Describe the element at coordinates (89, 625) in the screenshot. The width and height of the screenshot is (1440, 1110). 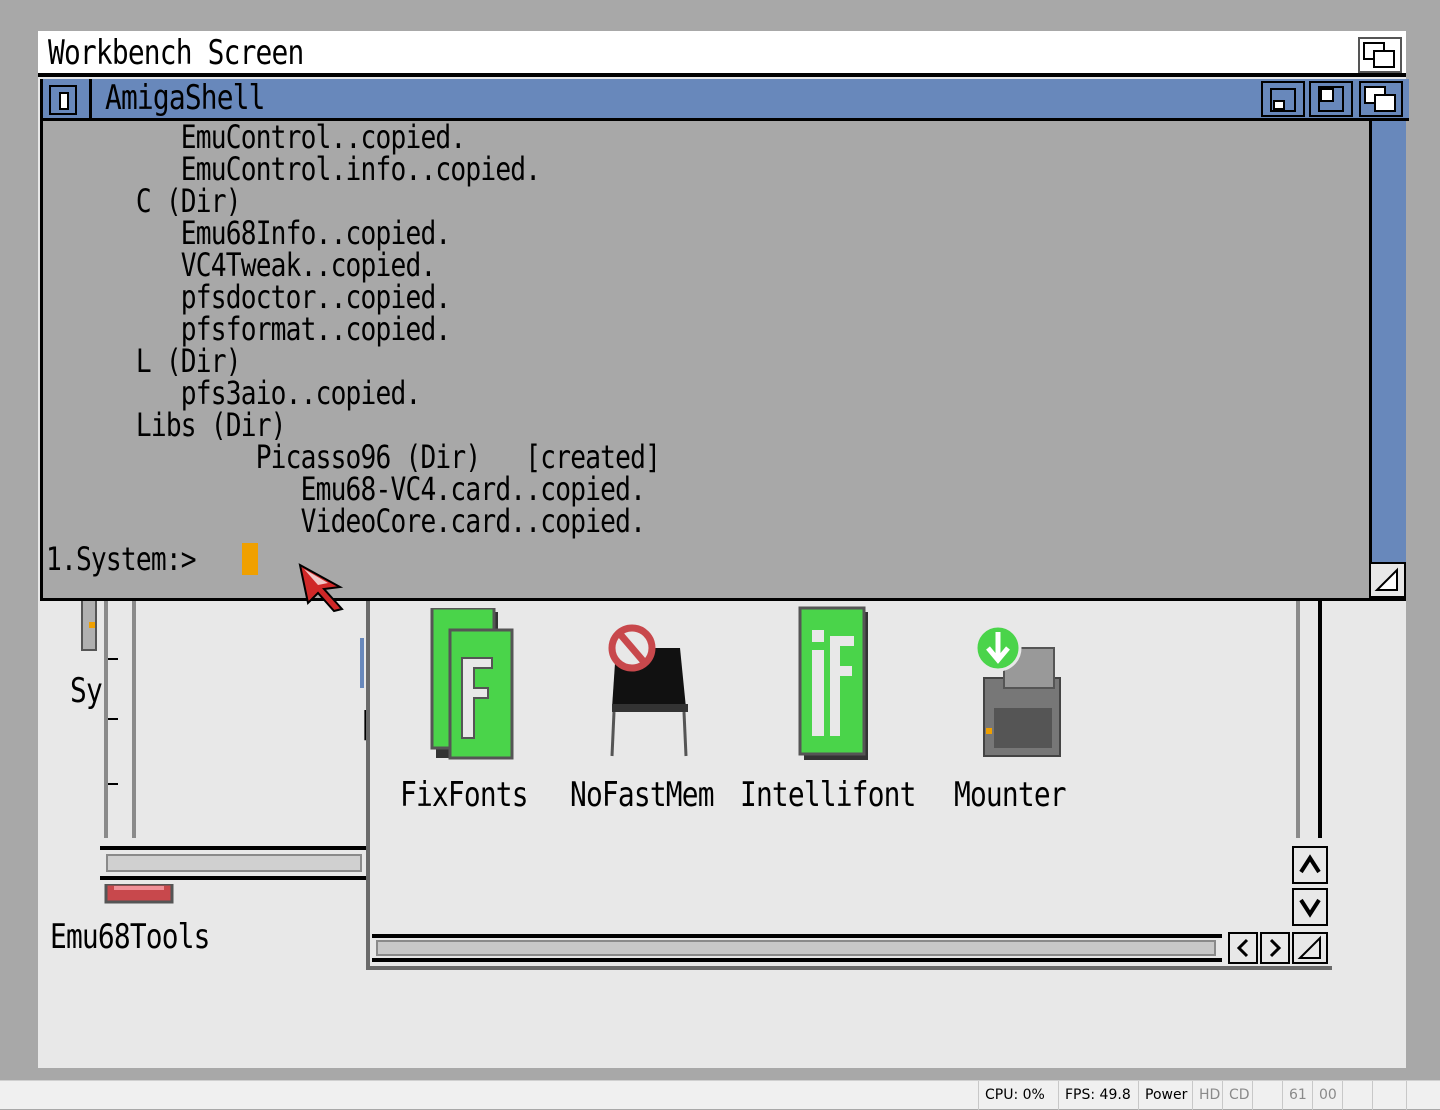
I see `system-icon` at that location.